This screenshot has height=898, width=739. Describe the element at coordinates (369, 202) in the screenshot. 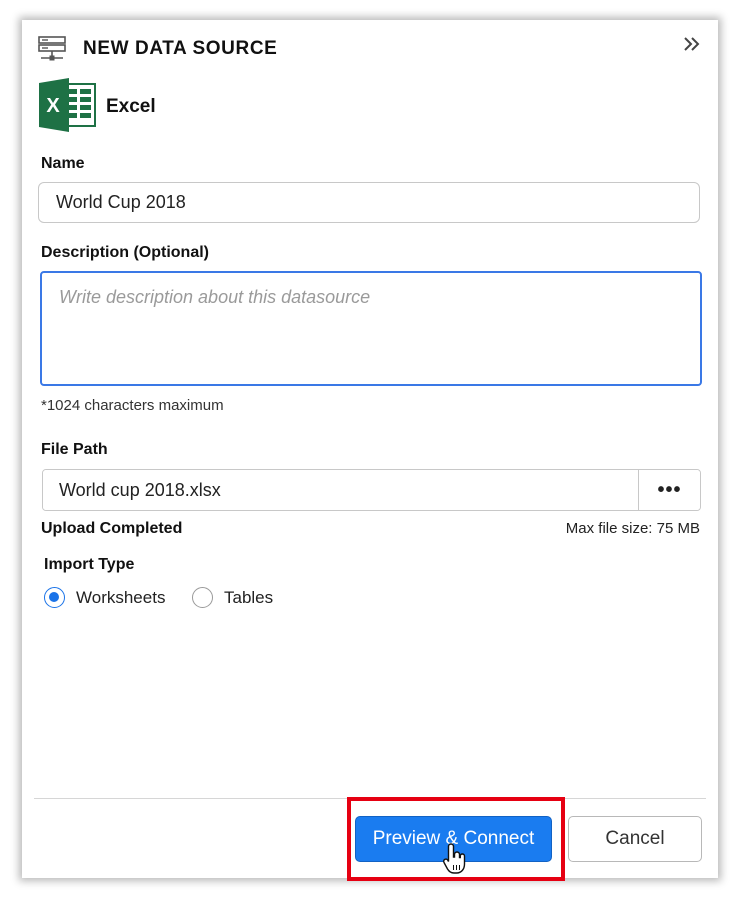

I see `name-input` at that location.